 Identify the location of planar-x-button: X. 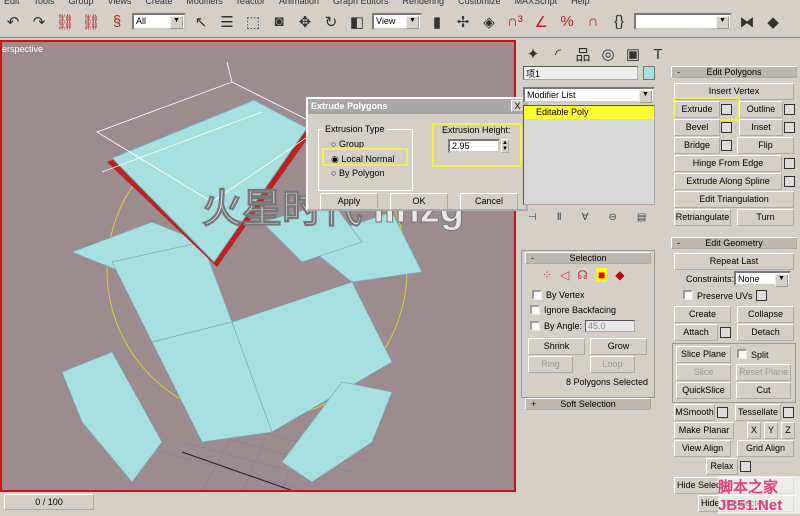
(754, 430).